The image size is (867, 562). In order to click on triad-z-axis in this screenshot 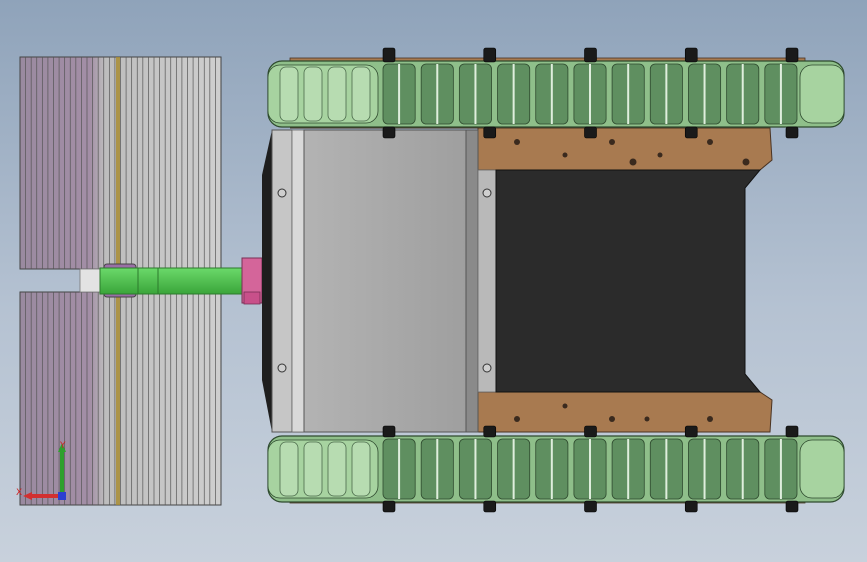, I will do `click(62, 496)`.